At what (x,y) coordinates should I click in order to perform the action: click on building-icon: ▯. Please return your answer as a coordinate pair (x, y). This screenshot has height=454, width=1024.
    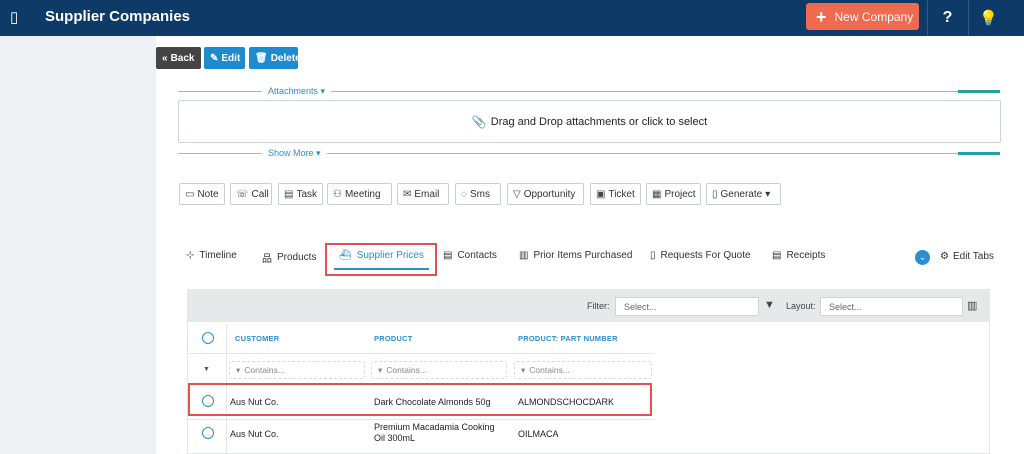
    Looking at the image, I should click on (14, 17).